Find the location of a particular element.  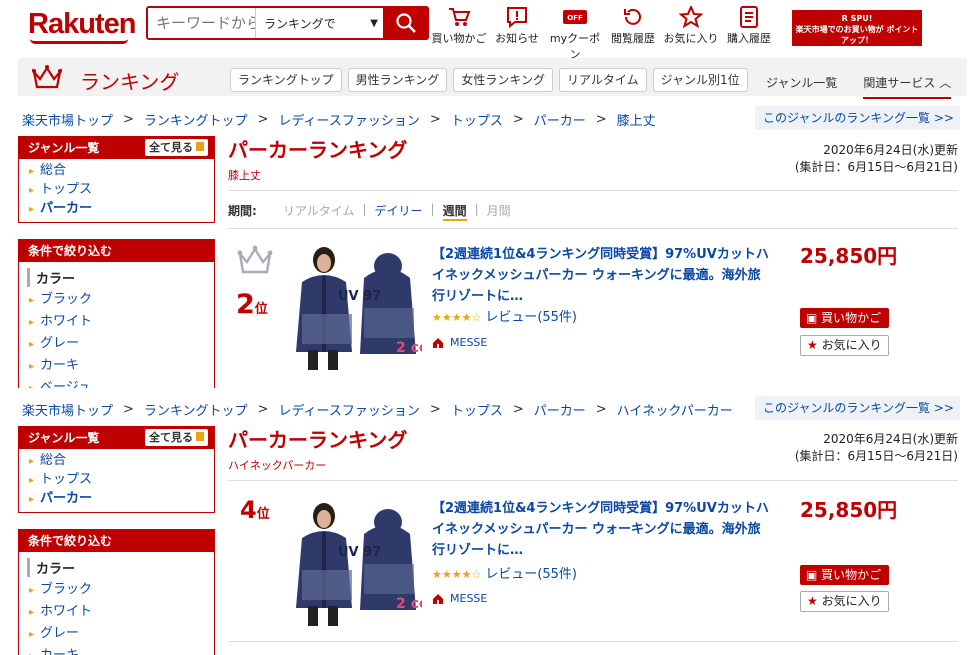

rank-number: 2位 is located at coordinates (252, 304).